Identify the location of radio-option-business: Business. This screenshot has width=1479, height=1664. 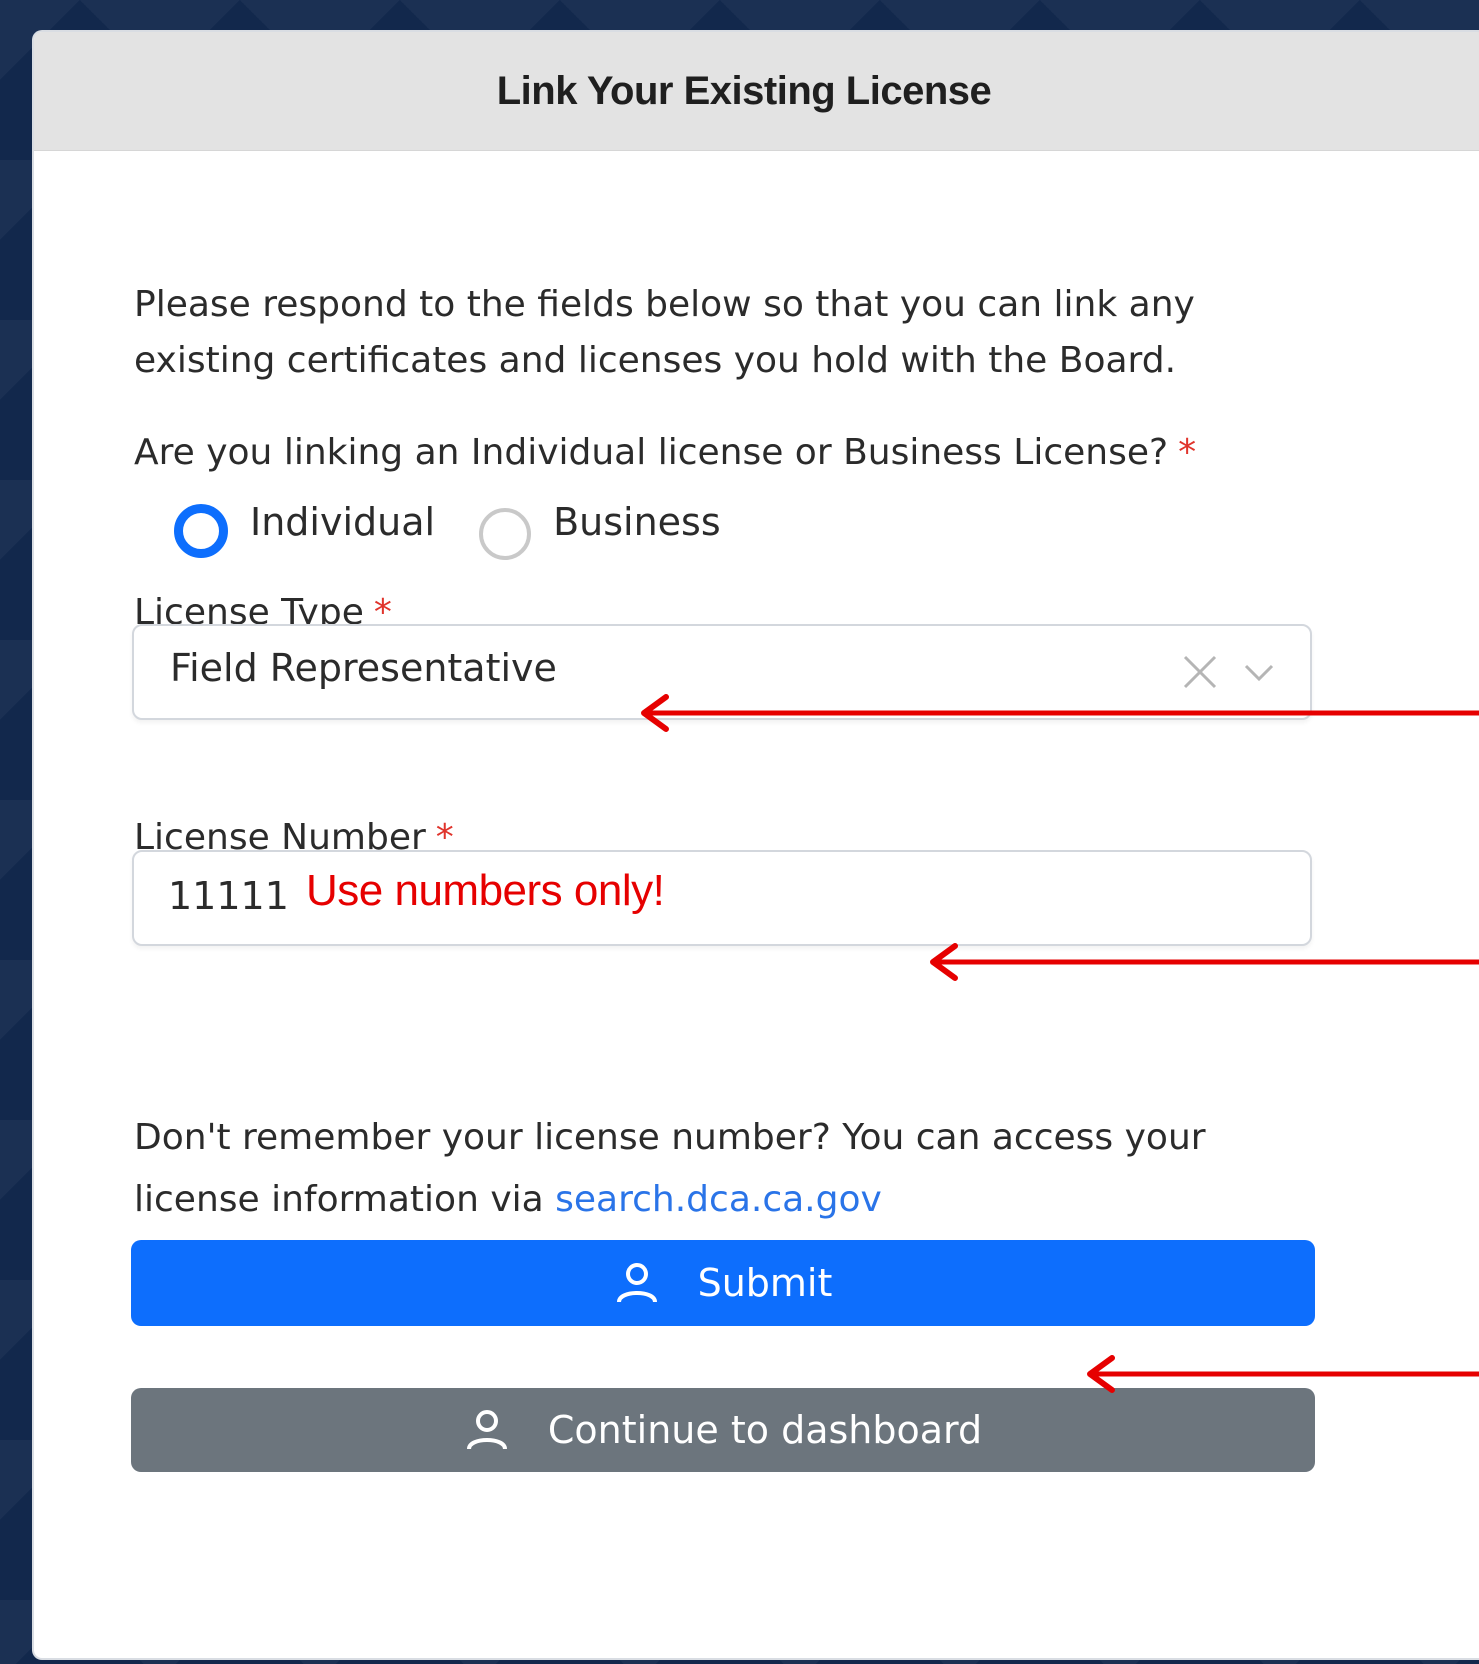
(600, 530).